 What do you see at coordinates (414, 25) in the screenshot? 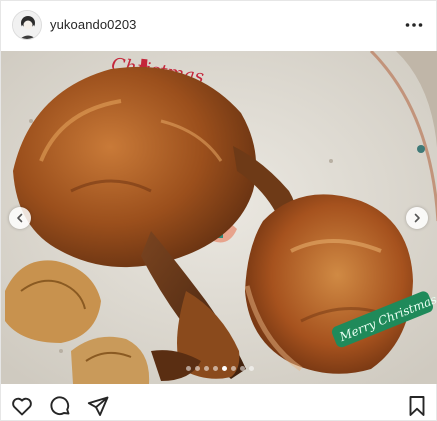
I see `more-options-icon` at bounding box center [414, 25].